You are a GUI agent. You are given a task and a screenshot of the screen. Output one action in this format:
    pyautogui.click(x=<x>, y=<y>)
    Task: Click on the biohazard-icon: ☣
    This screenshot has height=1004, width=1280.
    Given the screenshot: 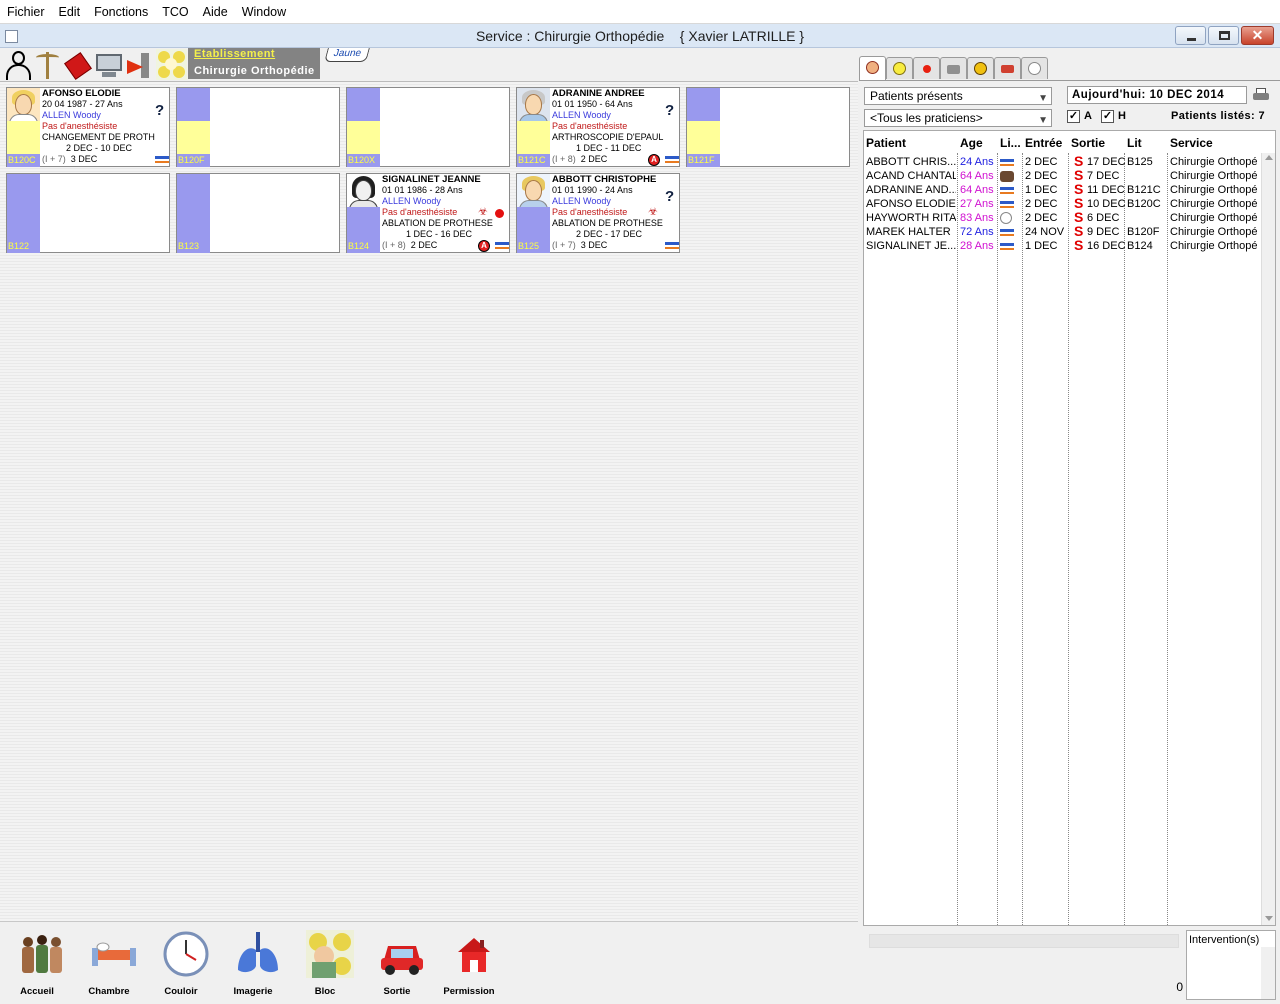 What is the action you would take?
    pyautogui.click(x=483, y=212)
    